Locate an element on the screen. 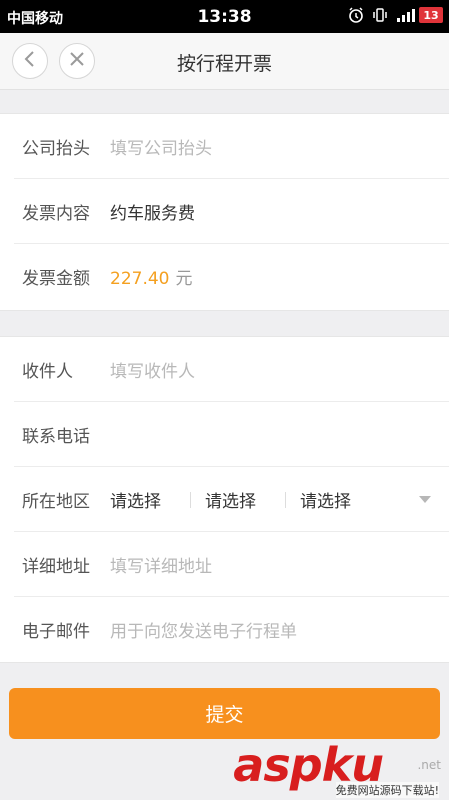 This screenshot has width=449, height=800. region-row: 所在地区 请选择 请选择 请选择 is located at coordinates (224, 499).